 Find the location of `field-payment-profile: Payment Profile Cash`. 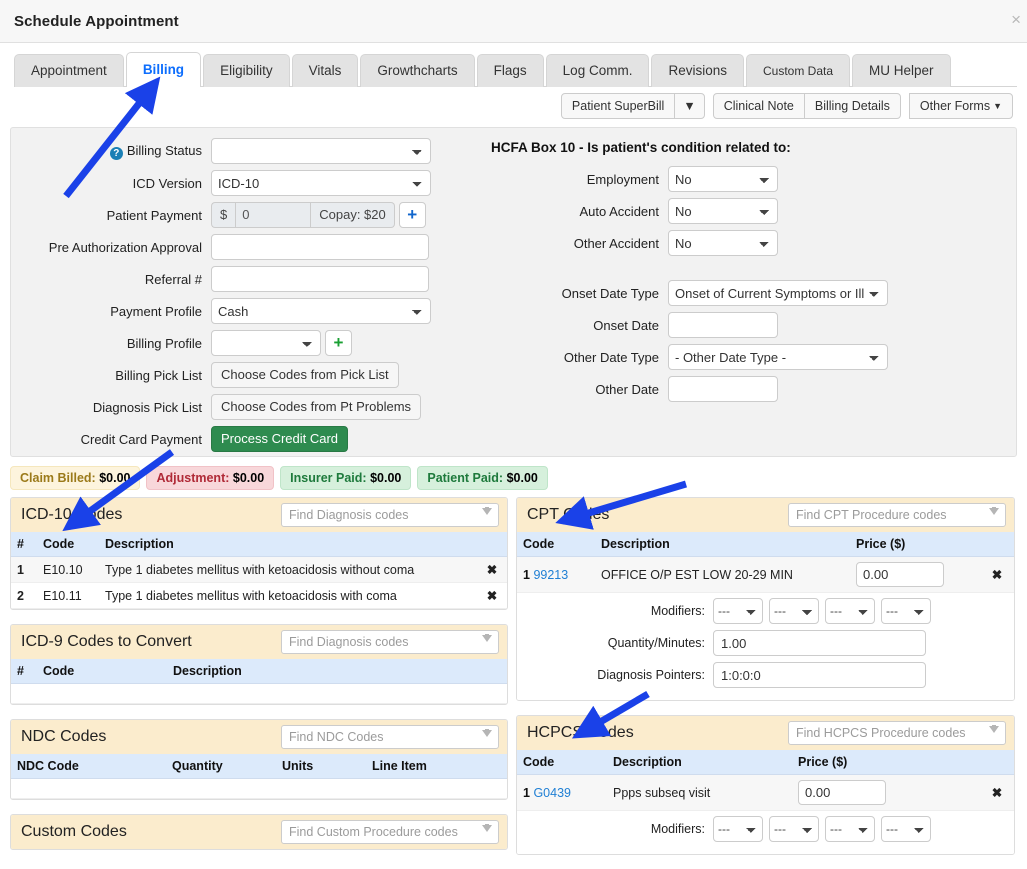

field-payment-profile: Payment Profile Cash is located at coordinates (226, 311).